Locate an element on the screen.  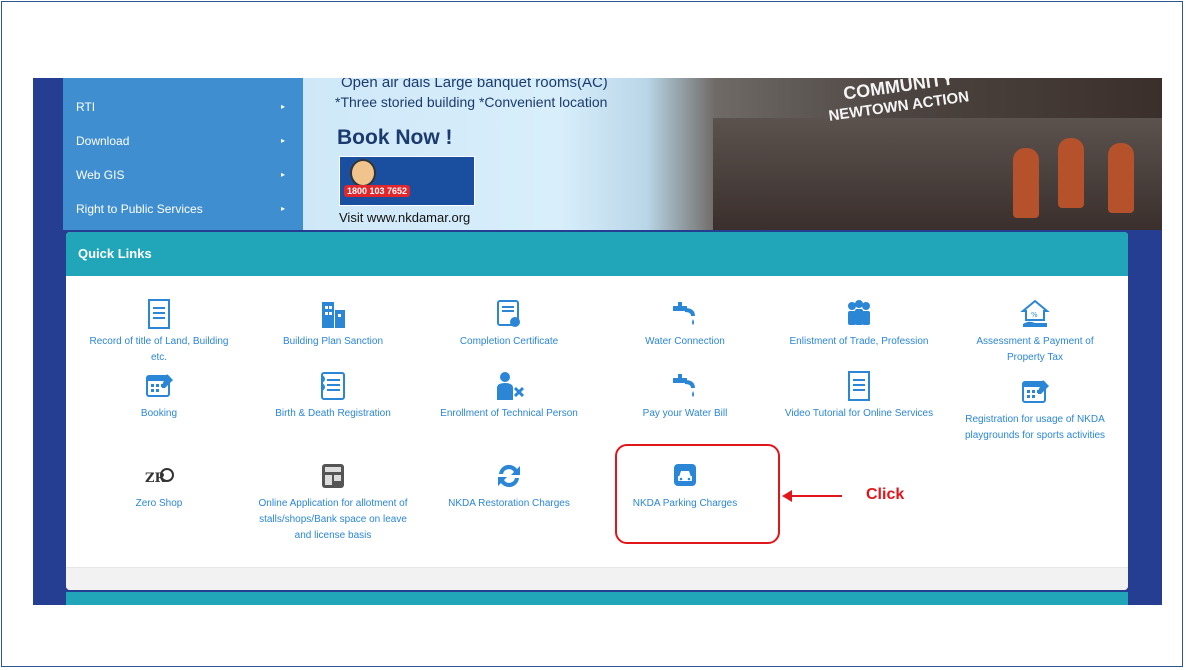
quick-link-label: Water Connection is located at coordinates (685, 341).